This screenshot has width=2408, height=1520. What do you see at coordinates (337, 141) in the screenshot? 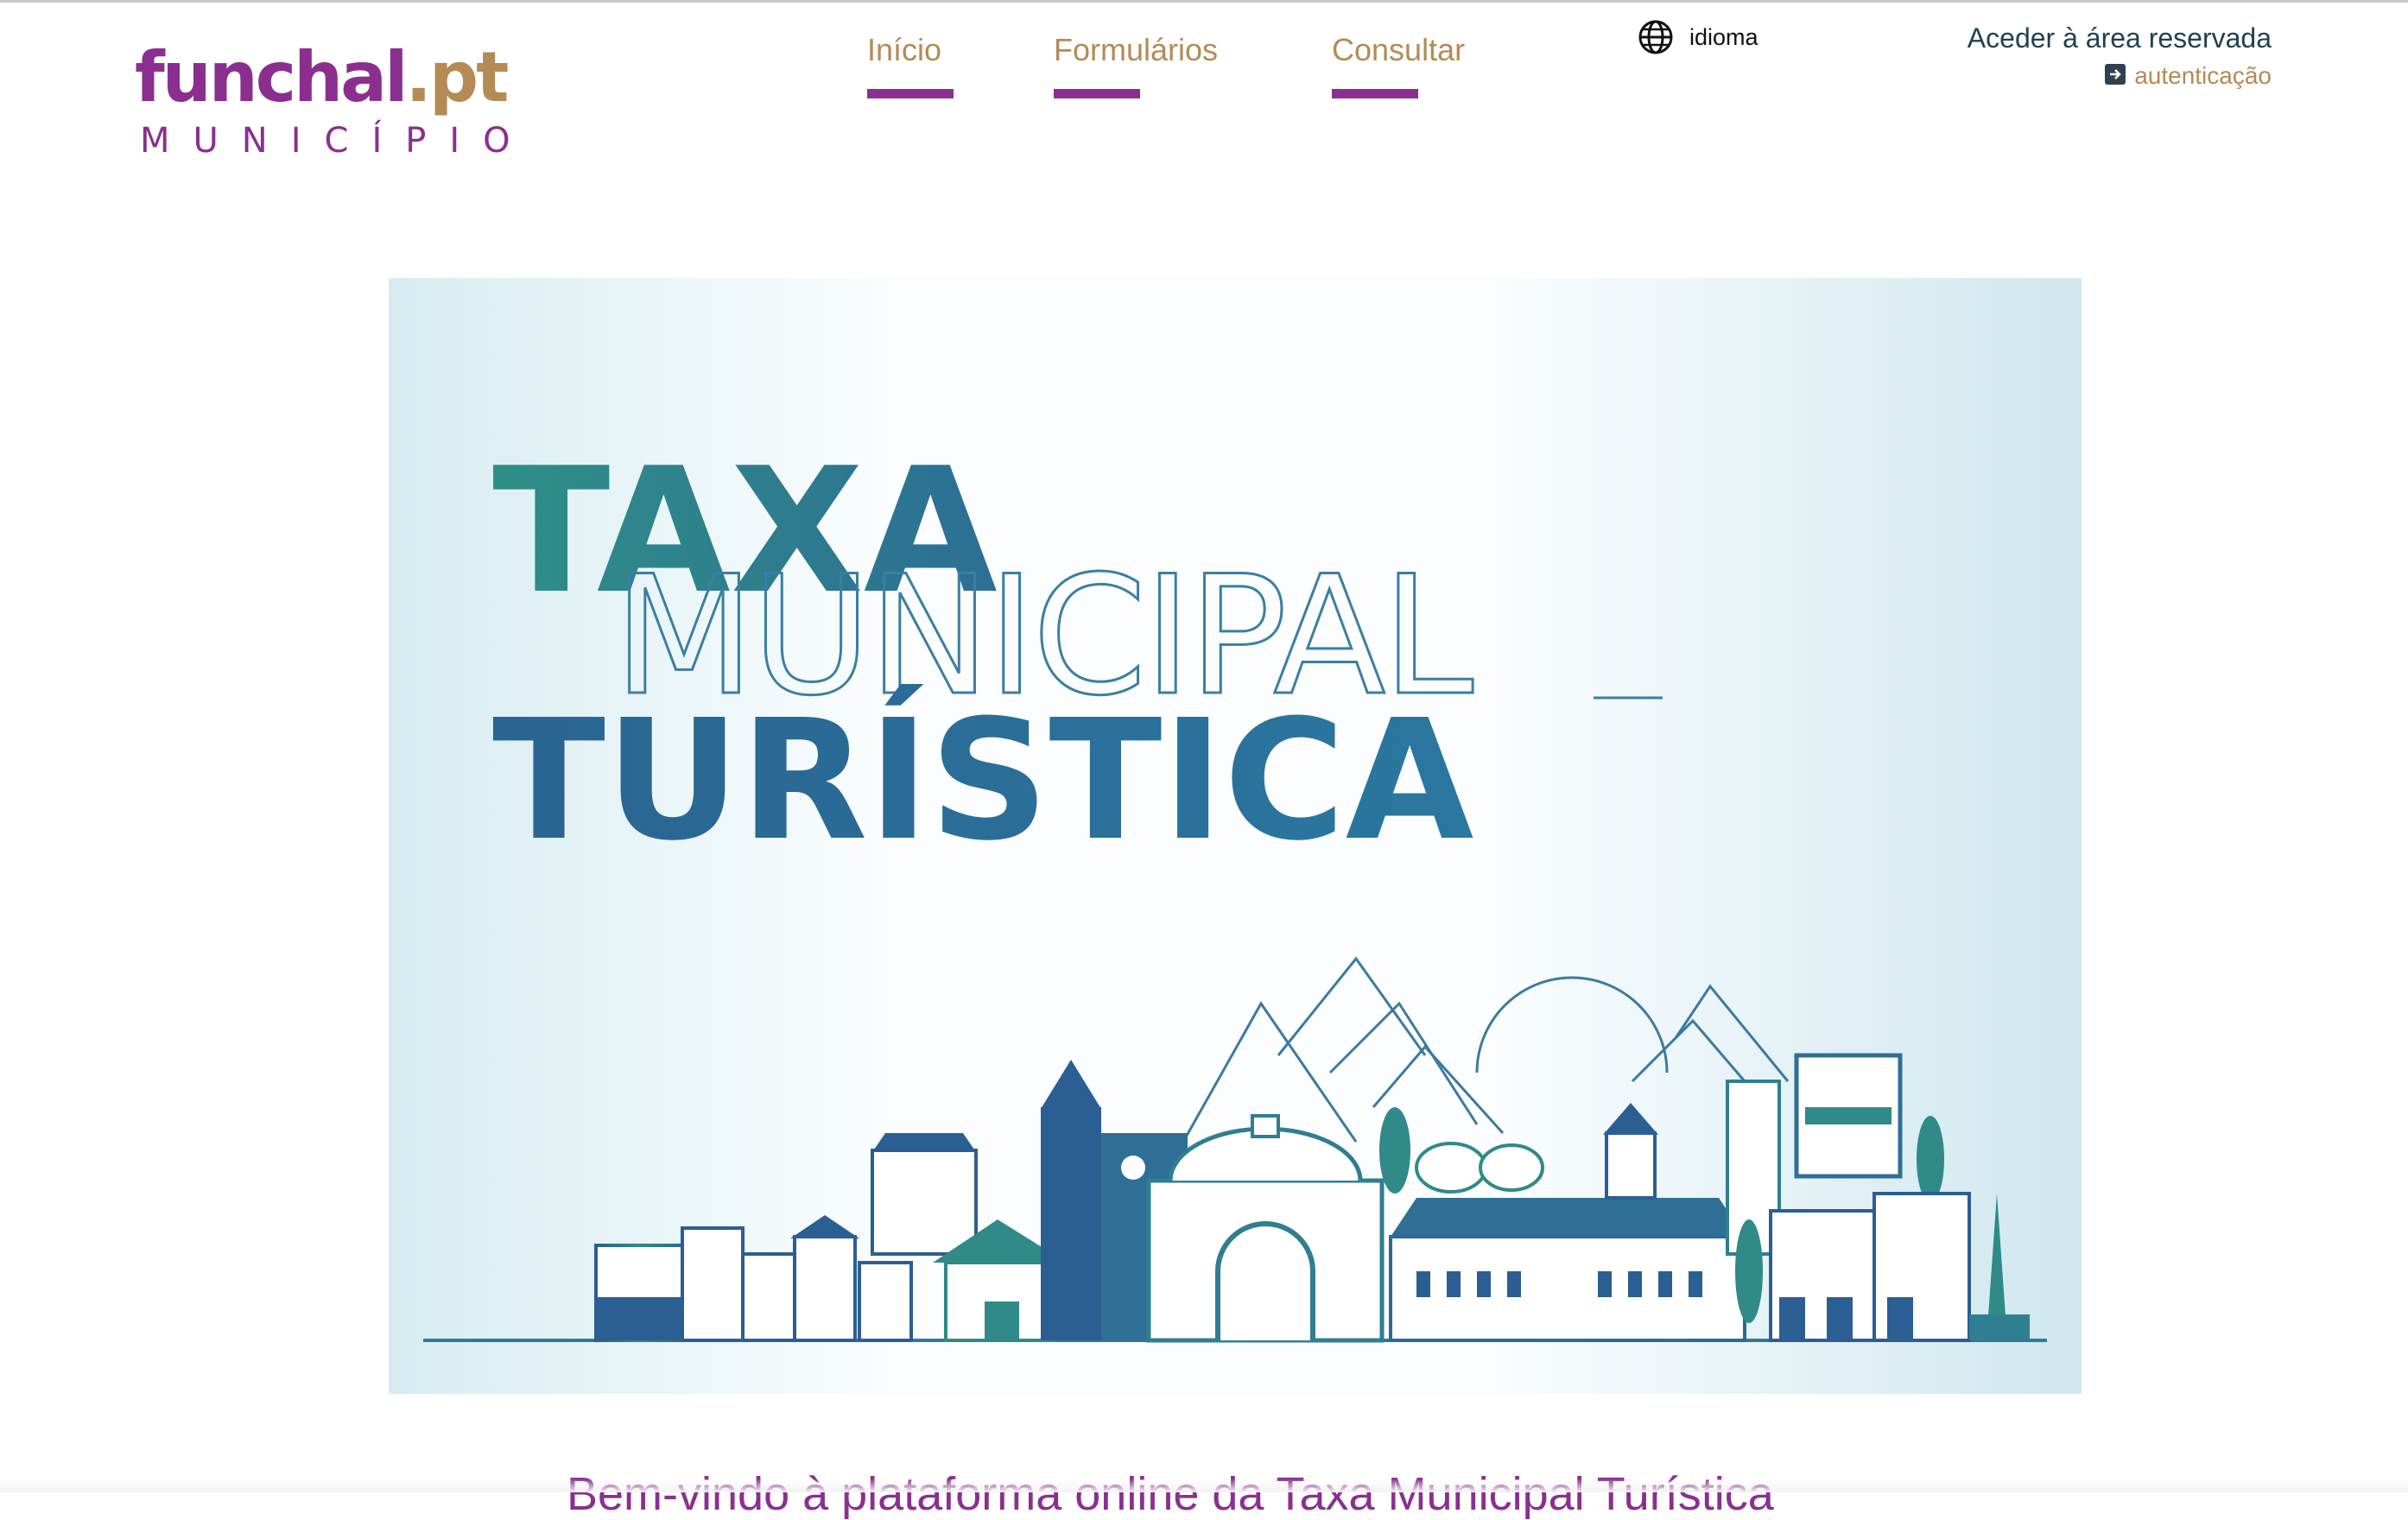
I see `logo-subtitle: MUNICÍPIO` at bounding box center [337, 141].